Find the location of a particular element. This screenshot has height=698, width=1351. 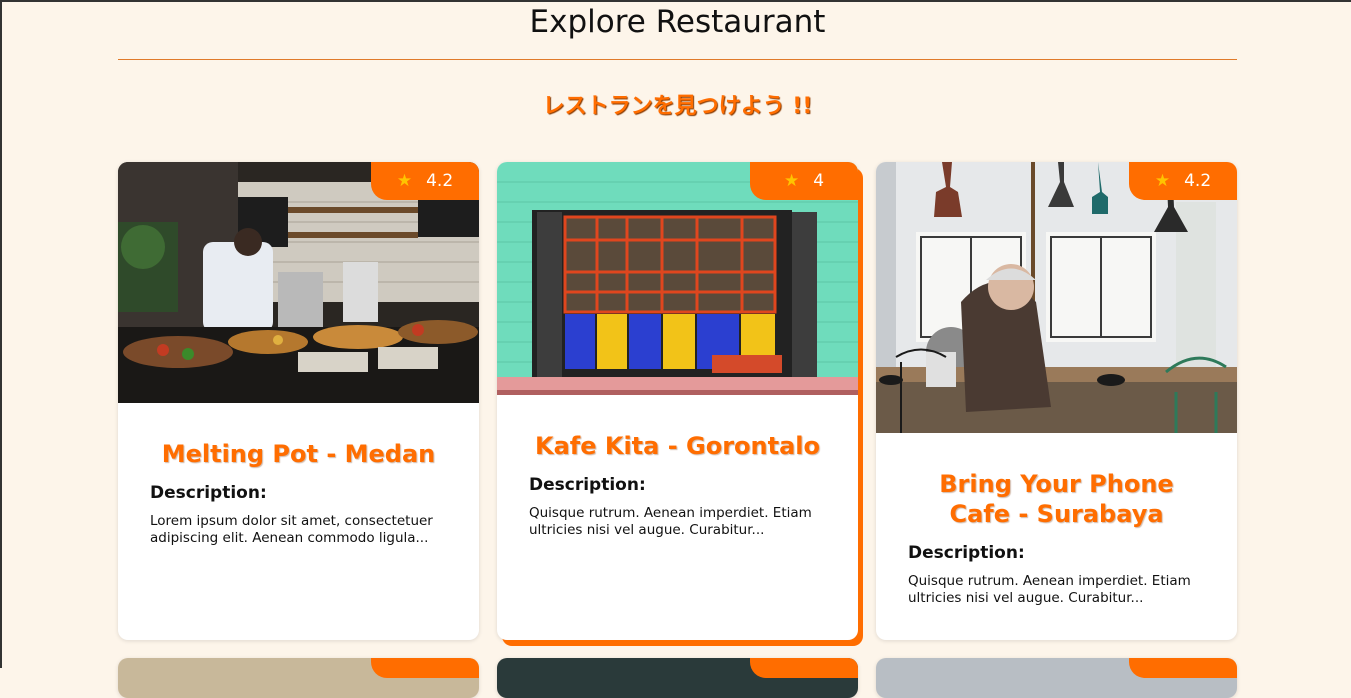

restaurant-name: Melting Pot - Medan is located at coordinates (298, 454).